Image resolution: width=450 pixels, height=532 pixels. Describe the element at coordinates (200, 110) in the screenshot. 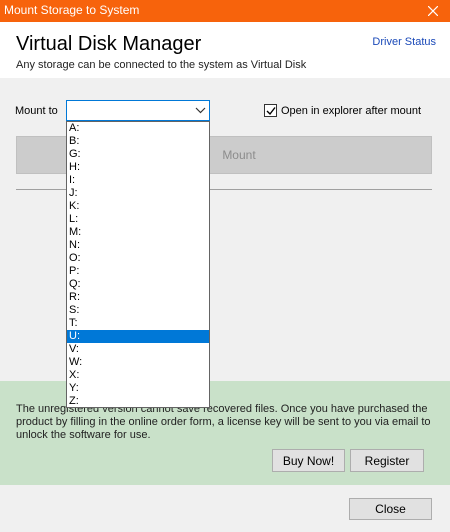

I see `chevron-down-icon` at that location.